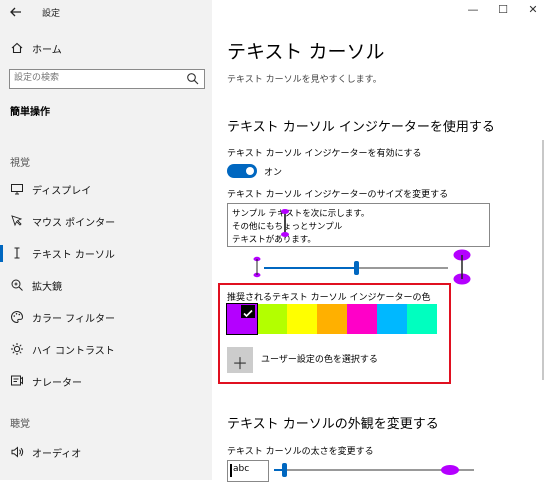 The image size is (550, 482). I want to click on sidebar-item-home: ホーム, so click(106, 48).